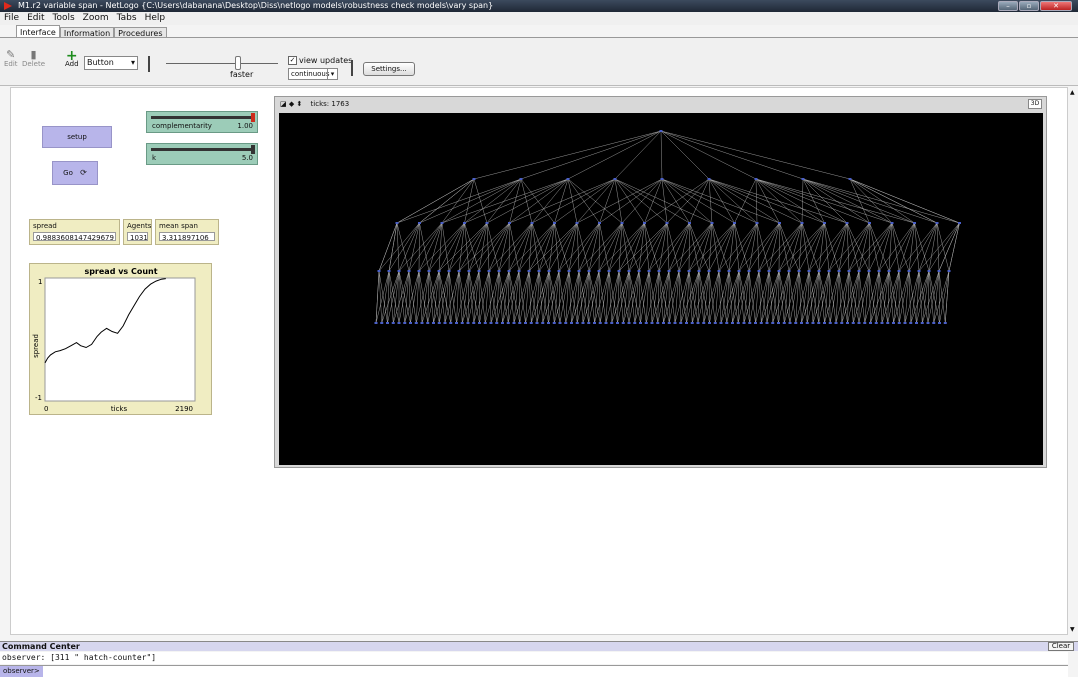 This screenshot has height=677, width=1078. Describe the element at coordinates (1008, 6) in the screenshot. I see `minimize-button: –` at that location.